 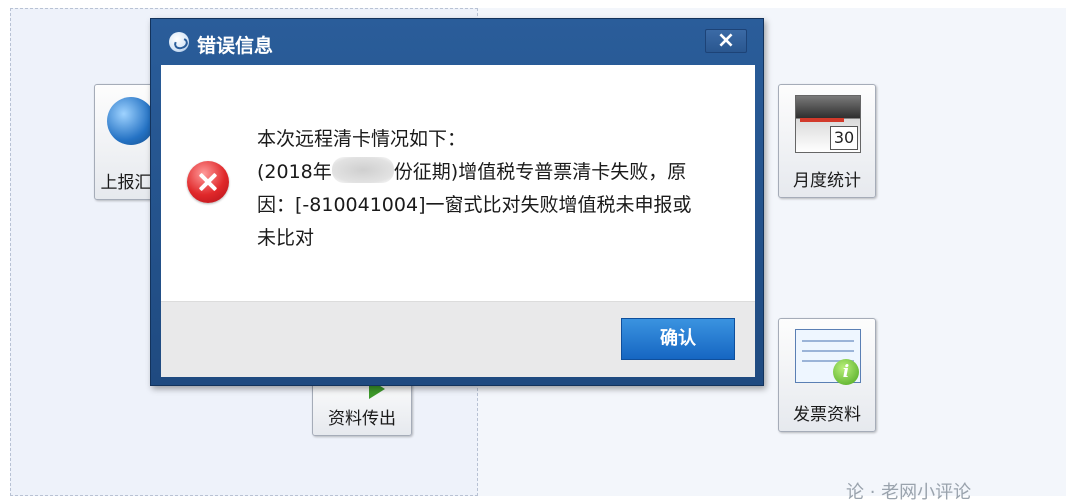 I want to click on invoice-data-tile: i 发票资料, so click(x=827, y=375).